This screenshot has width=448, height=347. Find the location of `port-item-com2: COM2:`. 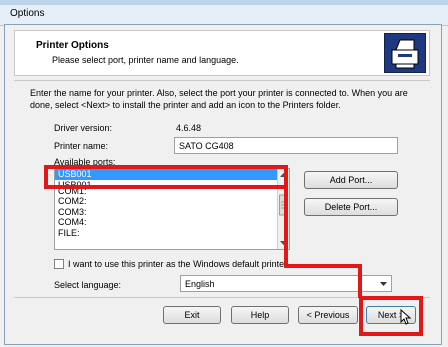

port-item-com2: COM2: is located at coordinates (166, 201).